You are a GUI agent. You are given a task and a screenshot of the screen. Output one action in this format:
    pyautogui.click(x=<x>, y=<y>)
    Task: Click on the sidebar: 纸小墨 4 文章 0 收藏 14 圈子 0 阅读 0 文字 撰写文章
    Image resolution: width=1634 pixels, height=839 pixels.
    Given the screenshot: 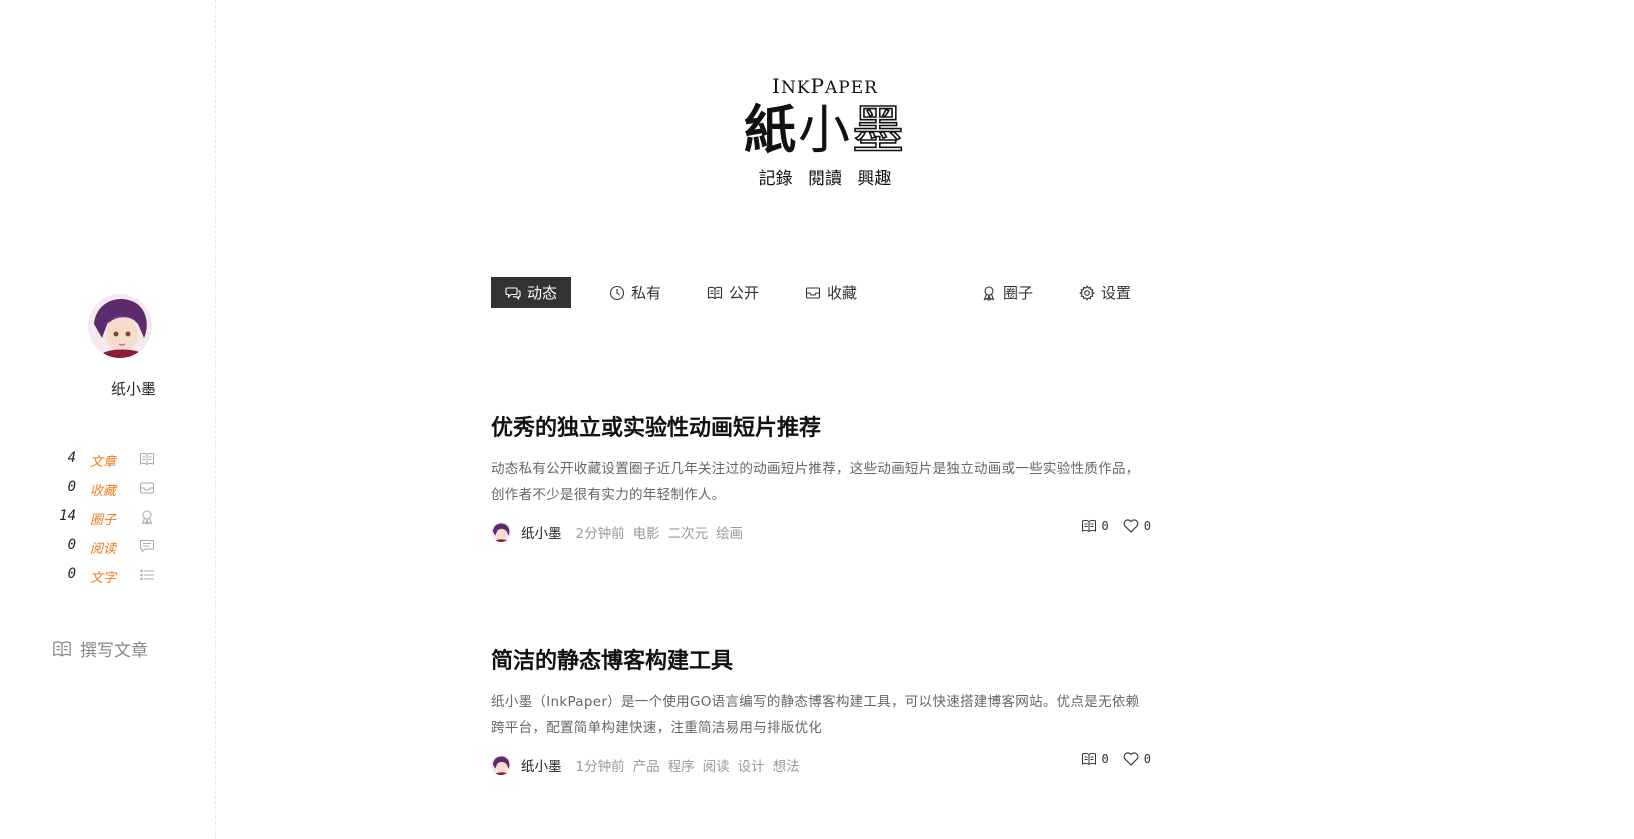 What is the action you would take?
    pyautogui.click(x=108, y=419)
    